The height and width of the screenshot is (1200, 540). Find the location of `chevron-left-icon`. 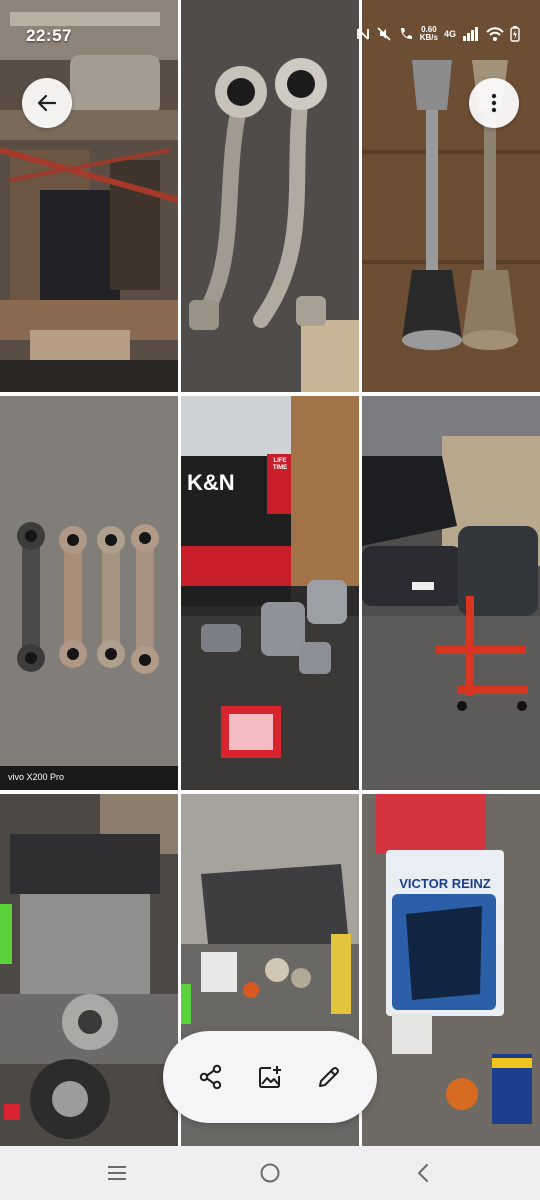

chevron-left-icon is located at coordinates (423, 1173).